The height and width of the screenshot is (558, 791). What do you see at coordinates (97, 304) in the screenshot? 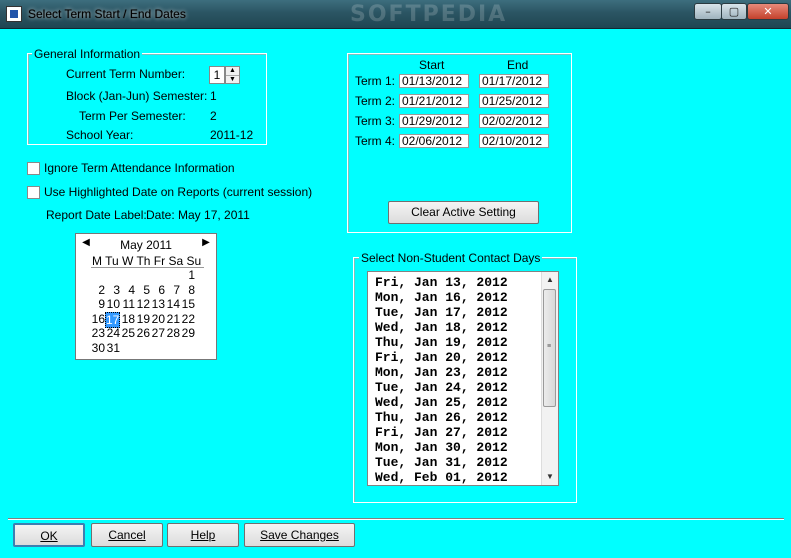
I see `calendar-day: 9` at bounding box center [97, 304].